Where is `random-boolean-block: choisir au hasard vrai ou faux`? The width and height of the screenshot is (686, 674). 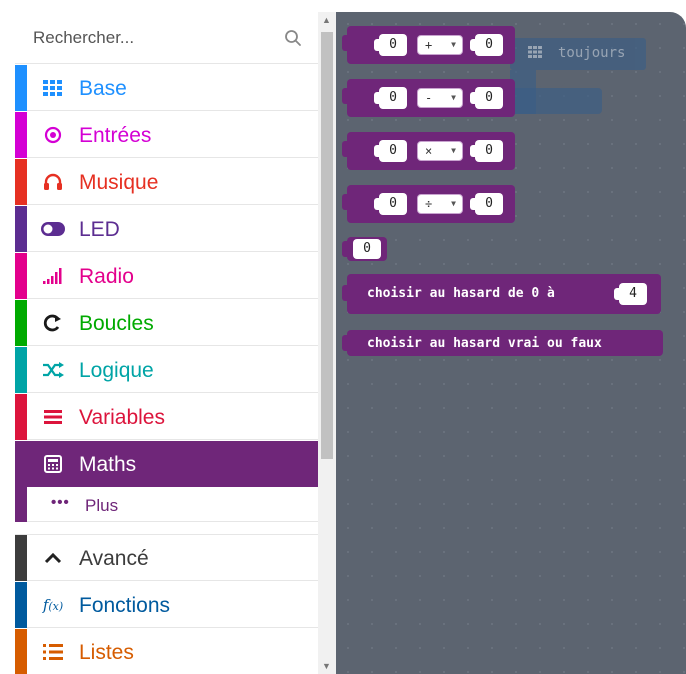 random-boolean-block: choisir au hasard vrai ou faux is located at coordinates (502, 343).